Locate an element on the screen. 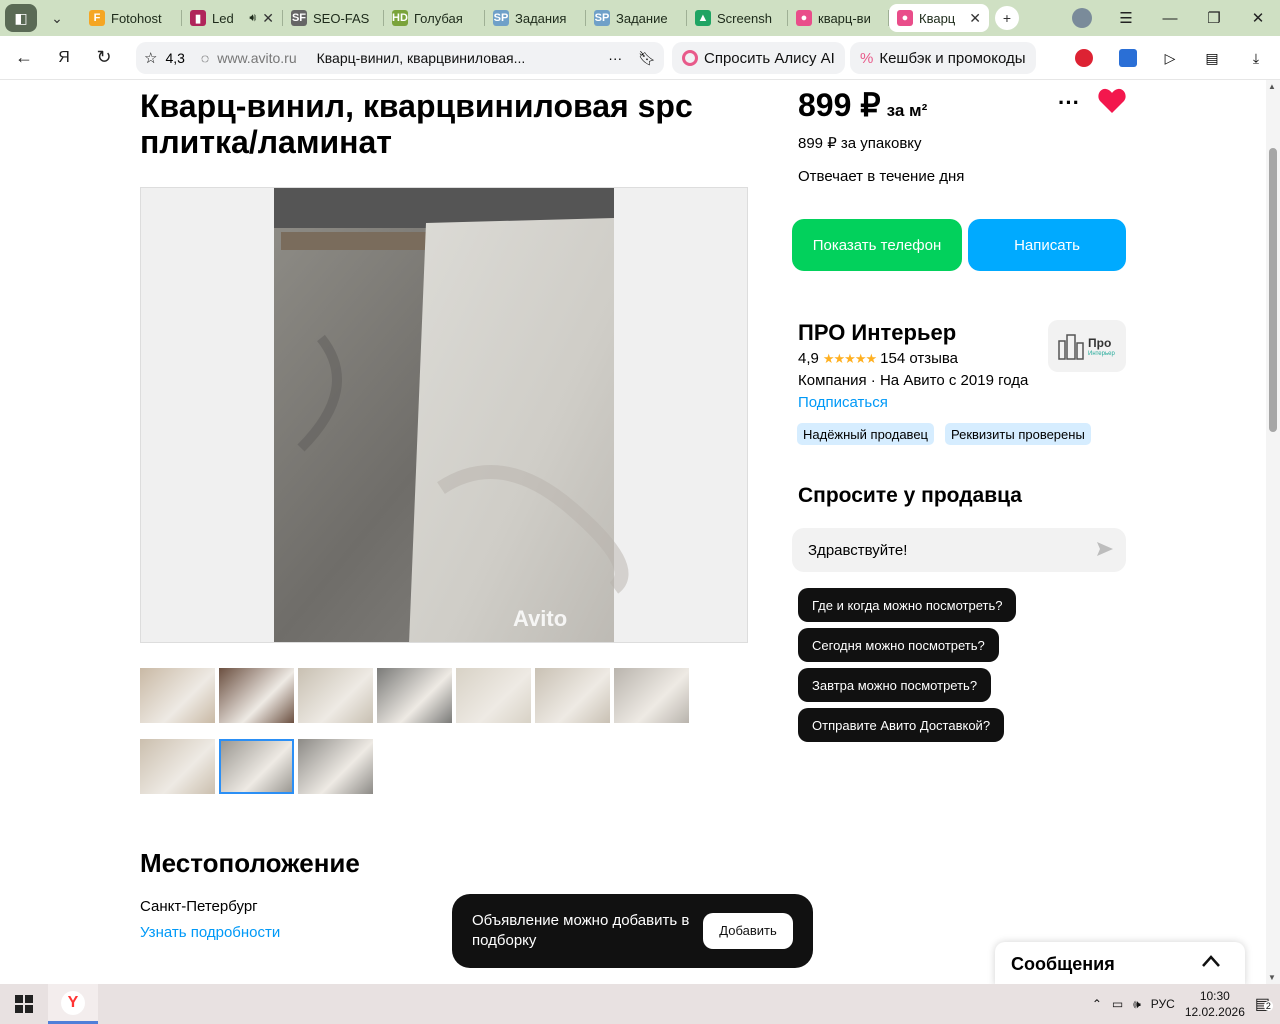 Image resolution: width=1280 pixels, height=1024 pixels. tray-chevron-icon: ⌃ is located at coordinates (1097, 1004).